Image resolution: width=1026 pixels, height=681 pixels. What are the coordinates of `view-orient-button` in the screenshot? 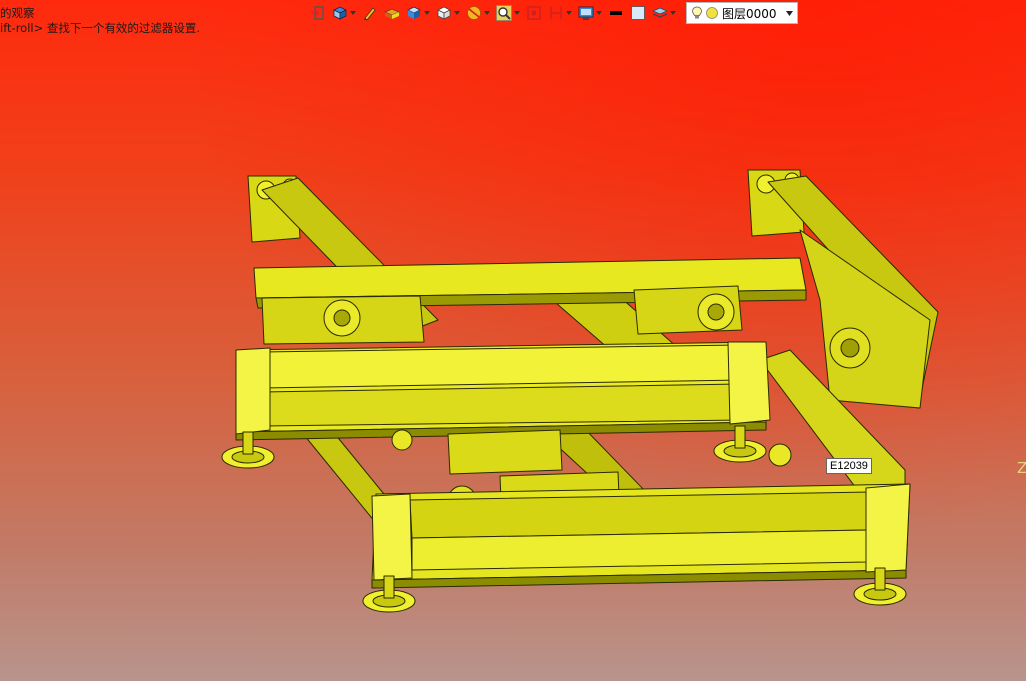 It's located at (344, 13).